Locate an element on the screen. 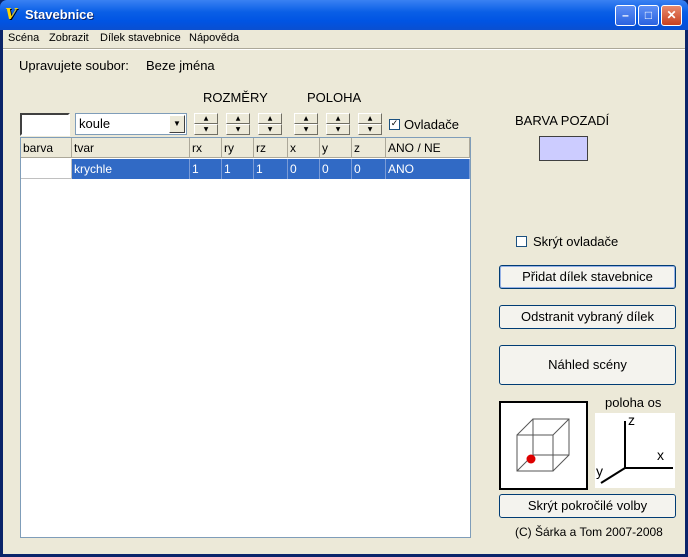  table-cell-y: 0 is located at coordinates (336, 169).